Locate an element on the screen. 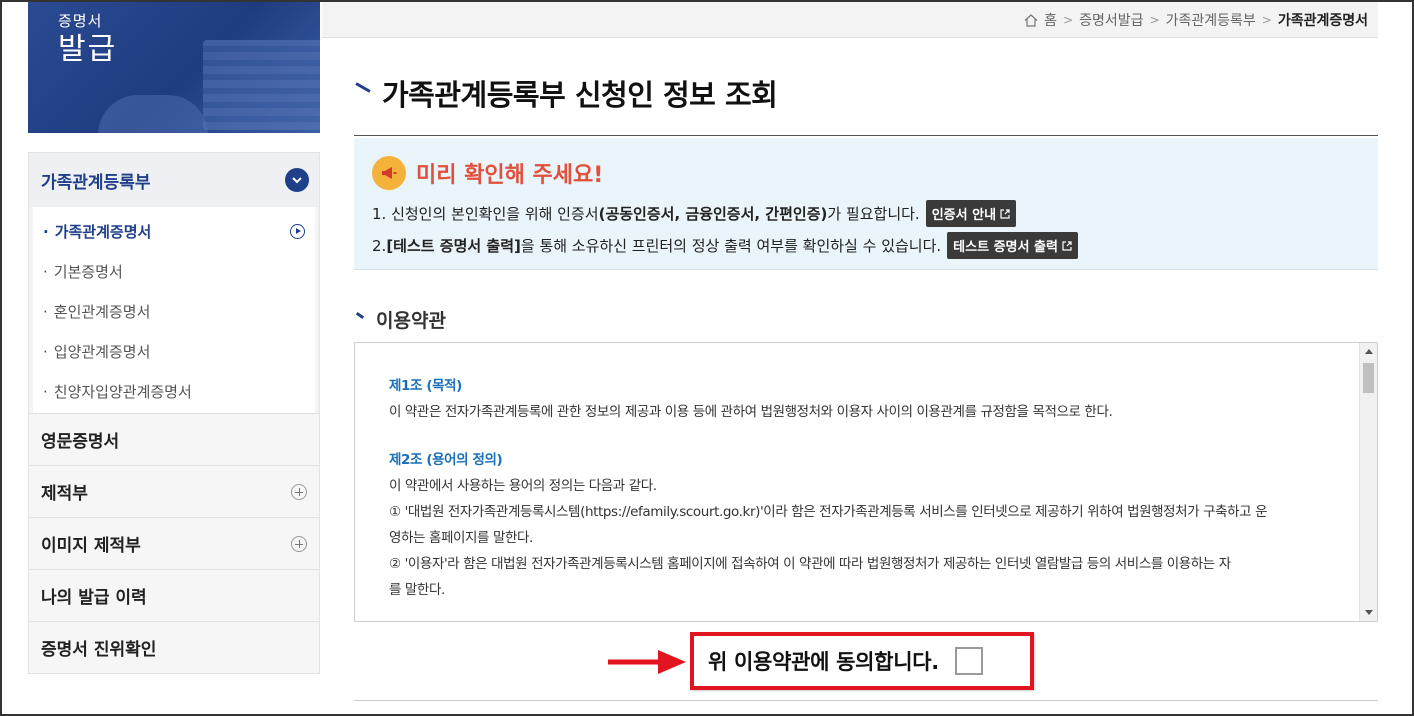 This screenshot has height=716, width=1414. sidebar-subitem-adoption-cert: · 입양관계증명서 is located at coordinates (174, 351).